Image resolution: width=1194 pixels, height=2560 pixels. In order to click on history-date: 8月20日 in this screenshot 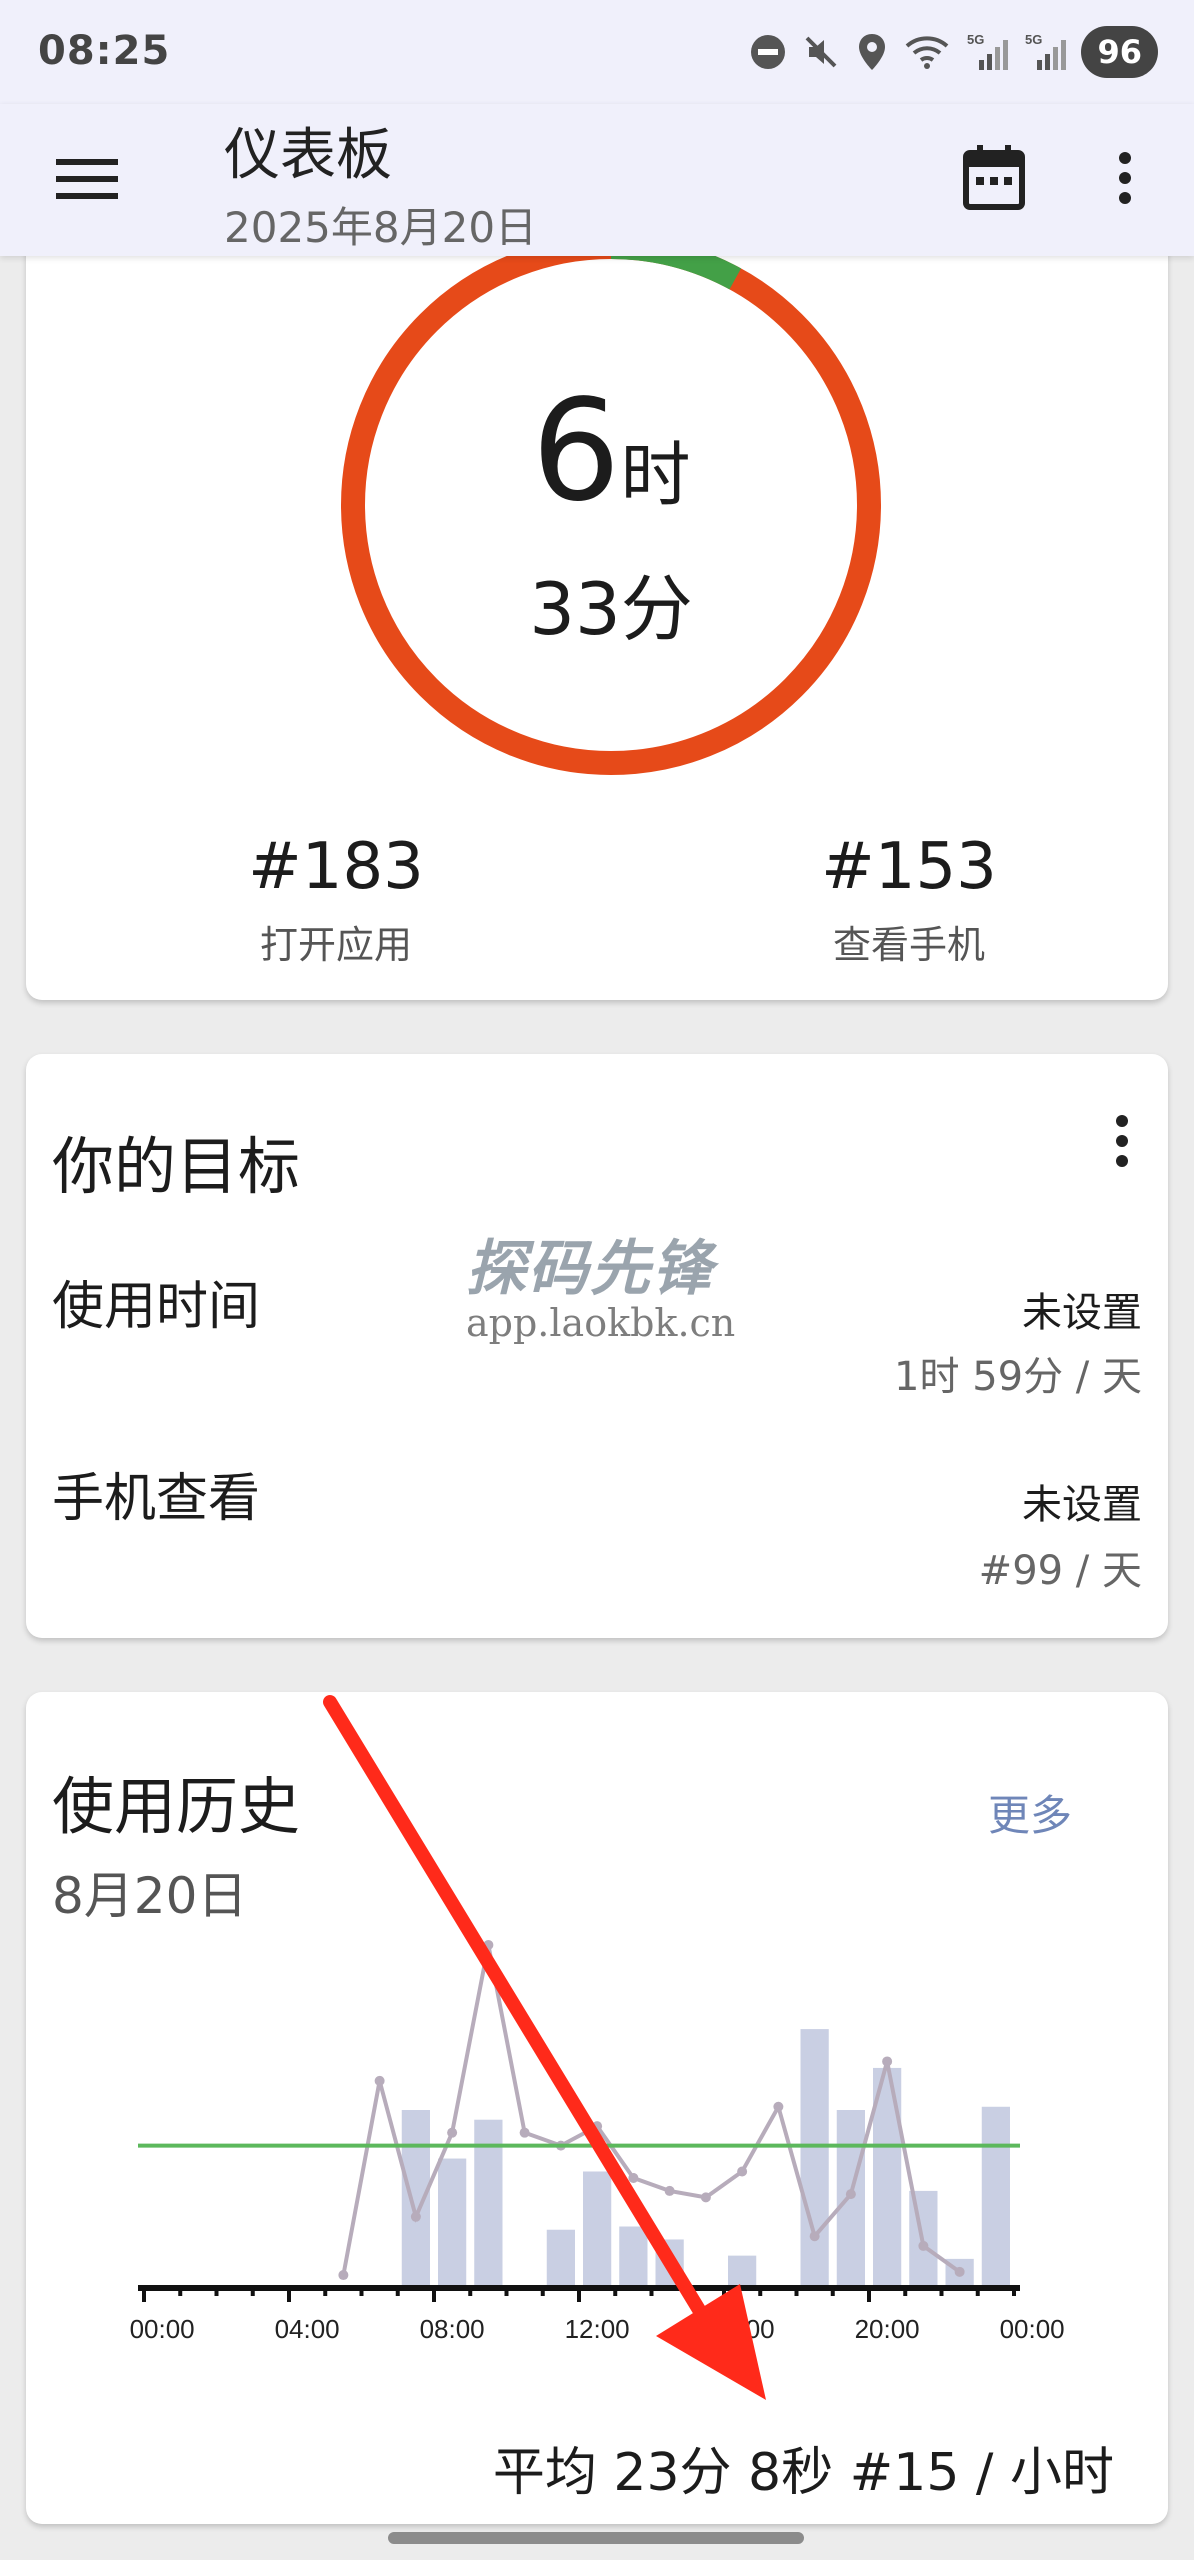, I will do `click(150, 1896)`.